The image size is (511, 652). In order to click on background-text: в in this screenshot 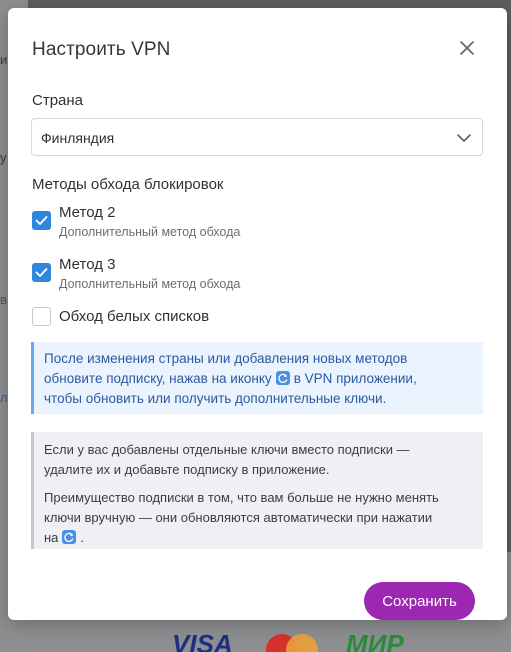, I will do `click(3, 299)`.